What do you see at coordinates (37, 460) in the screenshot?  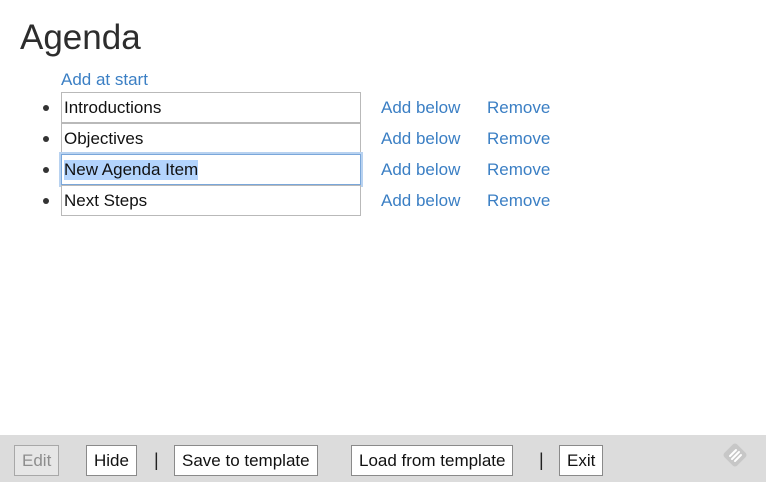 I see `edit-button: Edit` at bounding box center [37, 460].